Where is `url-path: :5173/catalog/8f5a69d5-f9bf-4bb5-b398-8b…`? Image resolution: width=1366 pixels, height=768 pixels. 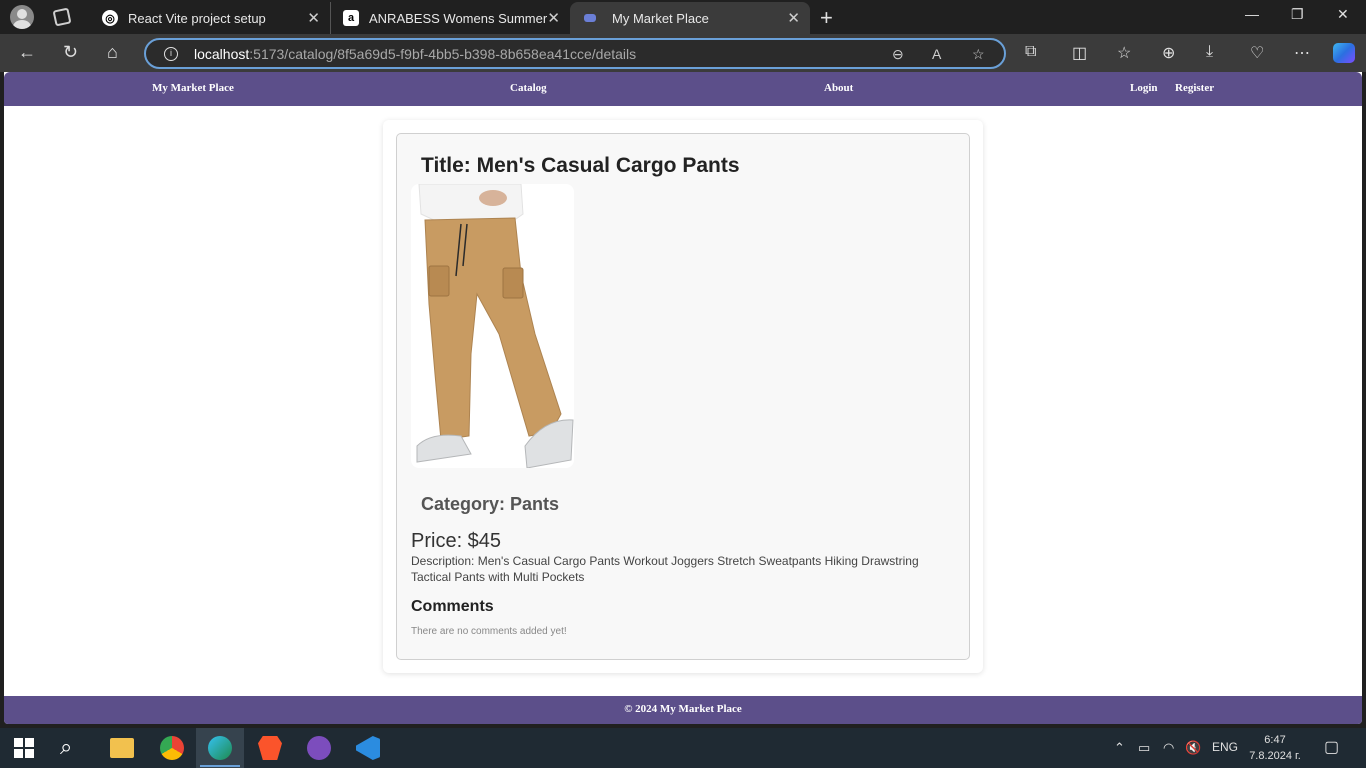 url-path: :5173/catalog/8f5a69d5-f9bf-4bb5-b398-8b… is located at coordinates (443, 53).